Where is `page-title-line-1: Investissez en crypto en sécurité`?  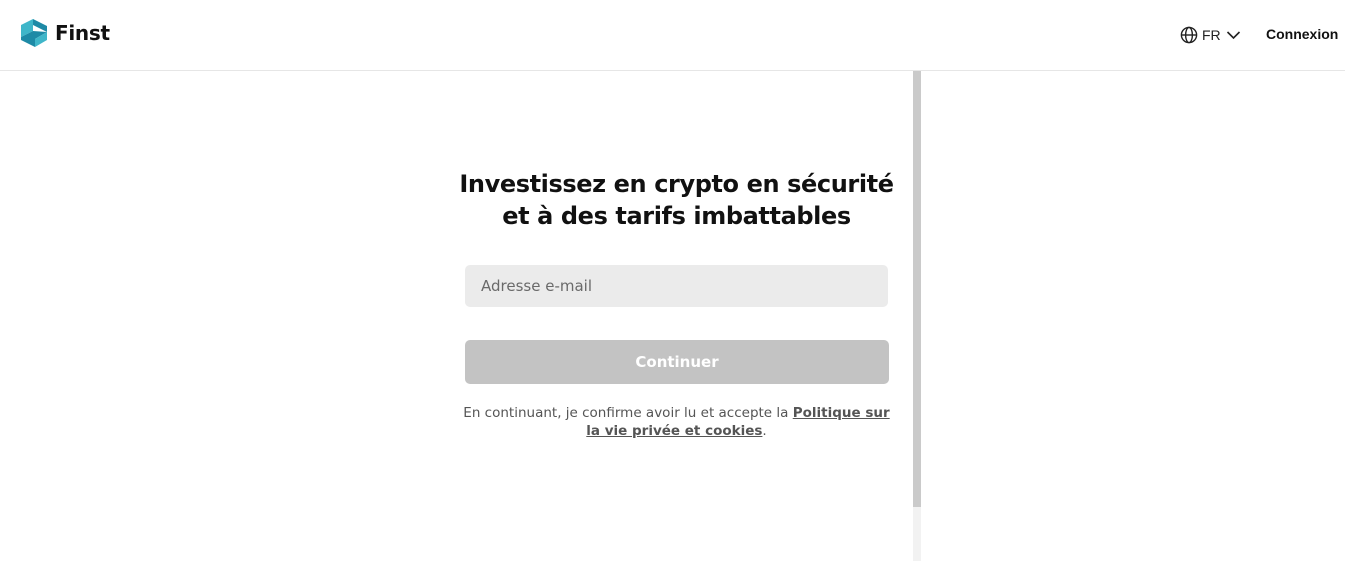
page-title-line-1: Investissez en crypto en sécurité is located at coordinates (676, 184).